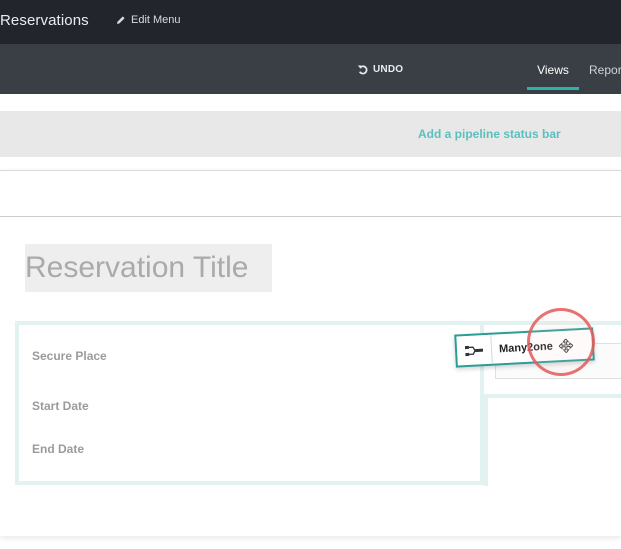 The image size is (621, 549). Describe the element at coordinates (489, 134) in the screenshot. I see `add-pipeline-status-bar-link: Add a pipeline status bar` at that location.